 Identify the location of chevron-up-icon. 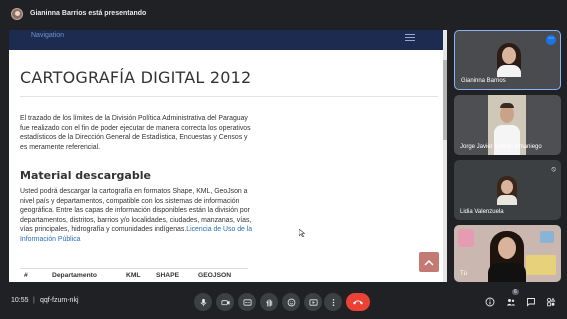
(429, 262).